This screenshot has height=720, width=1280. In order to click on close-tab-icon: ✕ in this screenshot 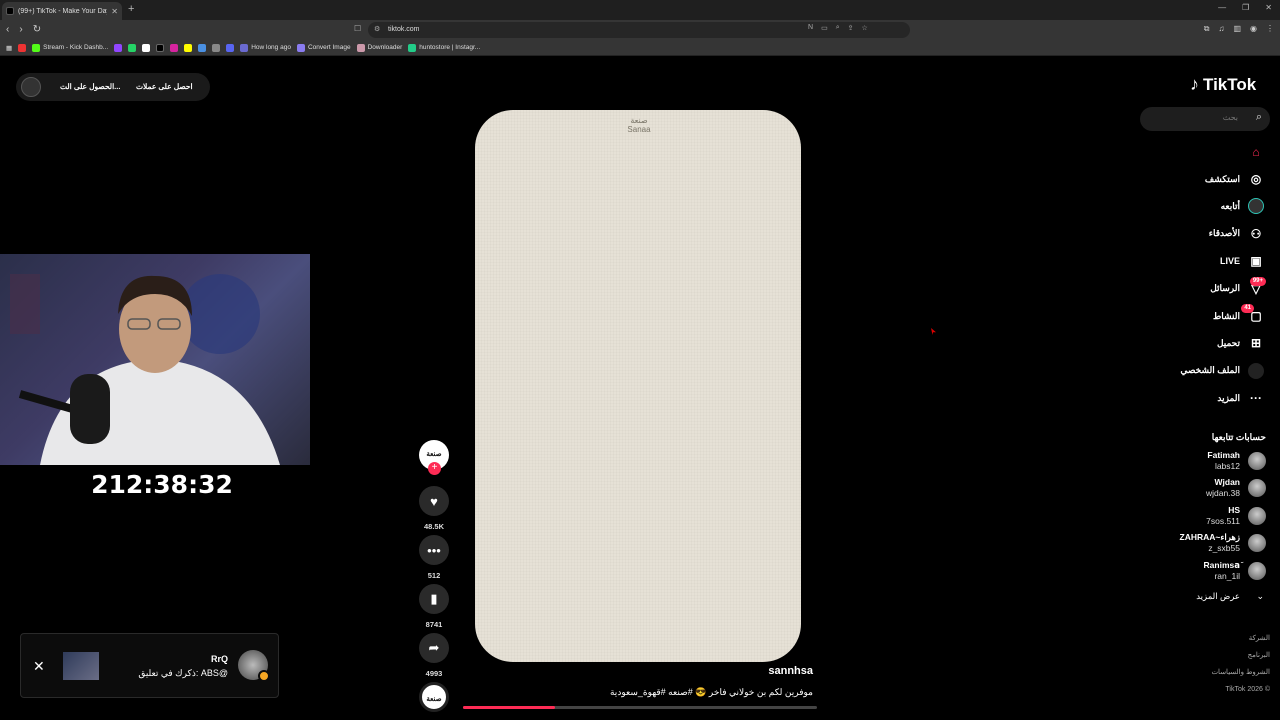, I will do `click(114, 11)`.